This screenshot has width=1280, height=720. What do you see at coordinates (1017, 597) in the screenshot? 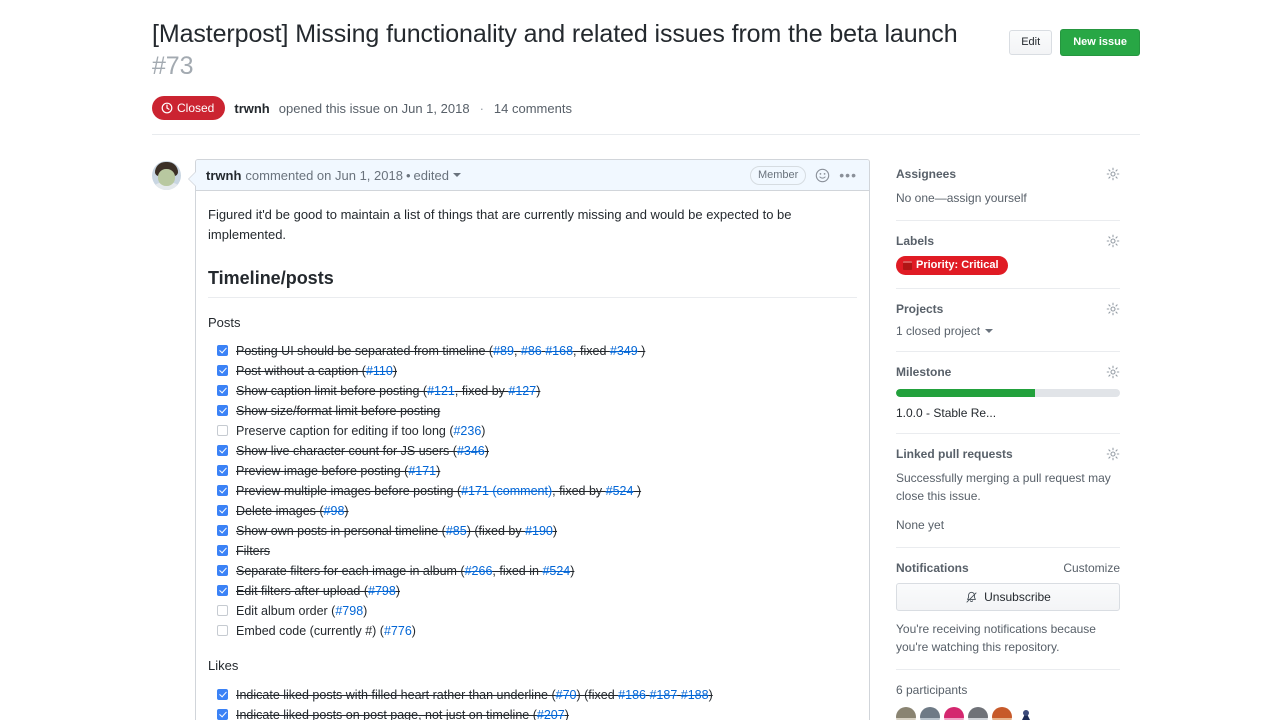
I see `unsubscribe-label: Unsubscribe` at bounding box center [1017, 597].